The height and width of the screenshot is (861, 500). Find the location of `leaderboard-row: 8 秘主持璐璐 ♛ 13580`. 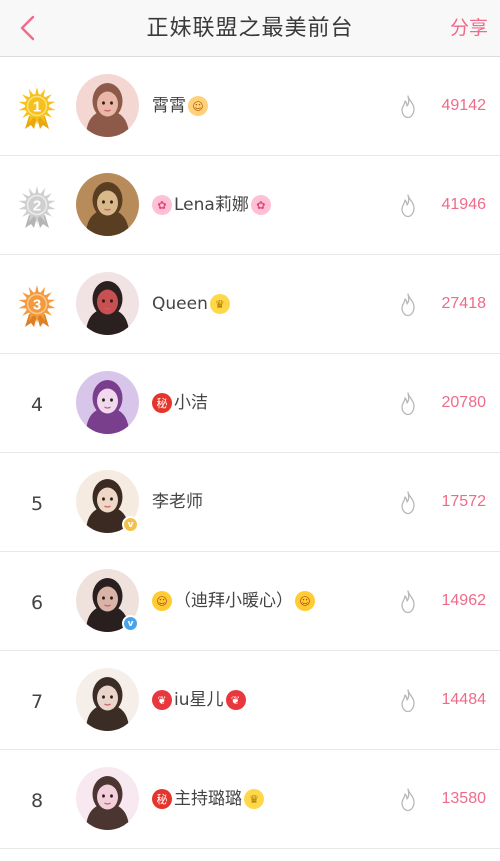

leaderboard-row: 8 秘主持璐璐 ♛ 13580 is located at coordinates (250, 799).